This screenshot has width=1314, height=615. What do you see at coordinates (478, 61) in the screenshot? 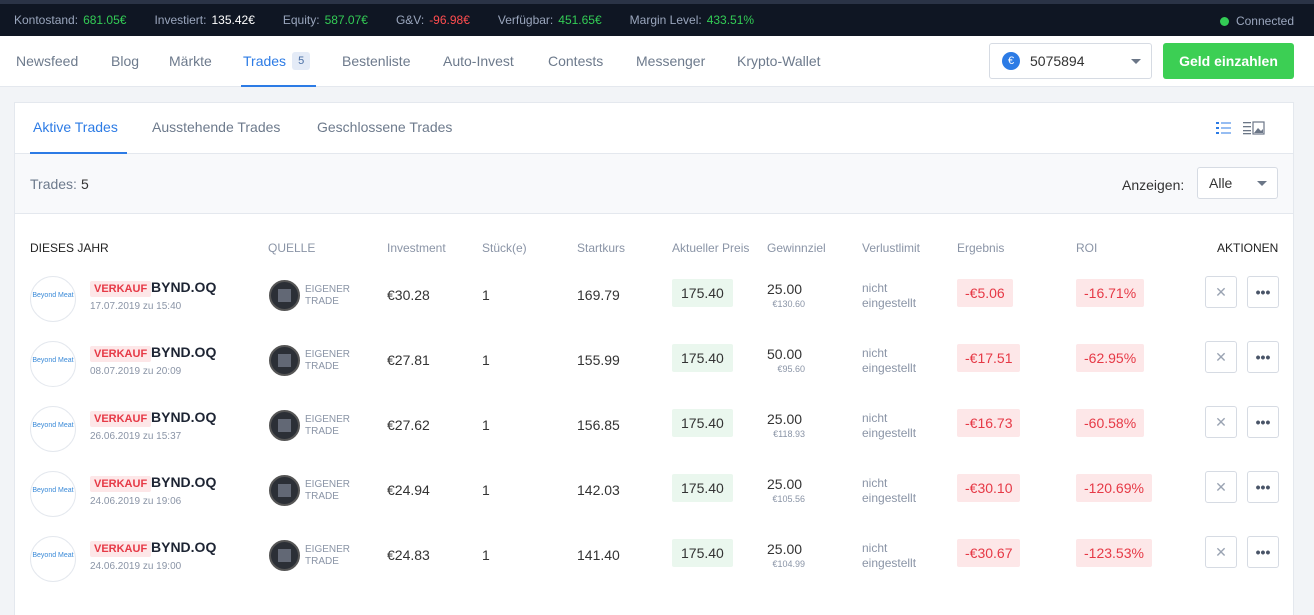
I see `nav-auto-invest: Auto-Invest` at bounding box center [478, 61].